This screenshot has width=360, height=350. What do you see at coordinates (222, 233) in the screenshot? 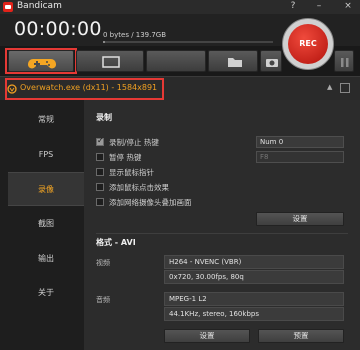
I see `section-divider` at bounding box center [222, 233].